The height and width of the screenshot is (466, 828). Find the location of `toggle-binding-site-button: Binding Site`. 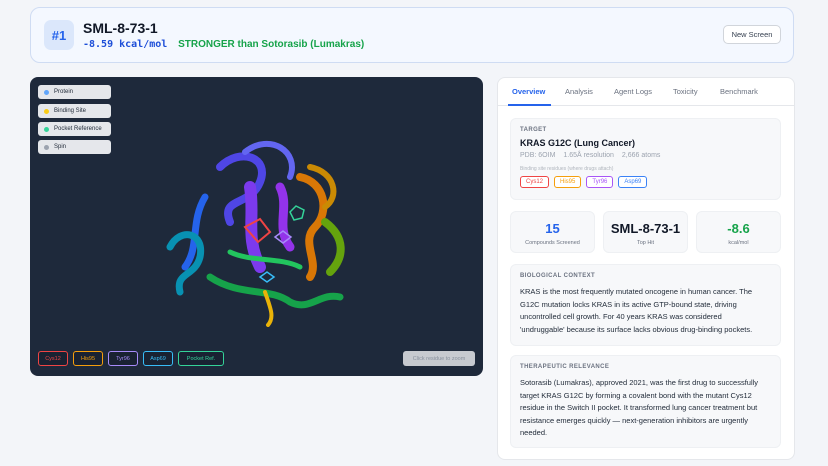

toggle-binding-site-button: Binding Site is located at coordinates (74, 111).